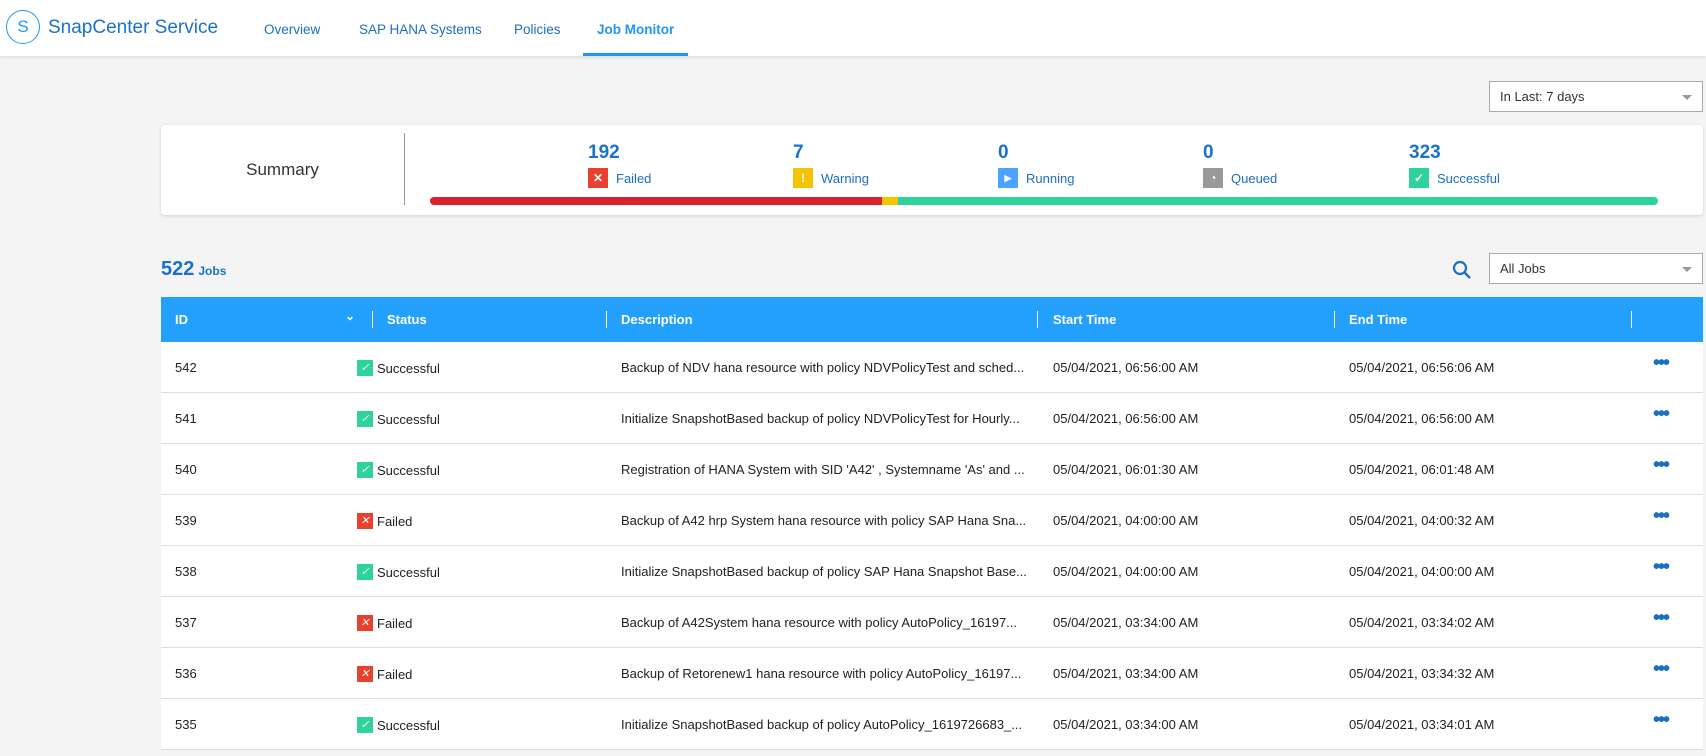 The image size is (1706, 756). What do you see at coordinates (1208, 152) in the screenshot?
I see `stat-count: 0` at bounding box center [1208, 152].